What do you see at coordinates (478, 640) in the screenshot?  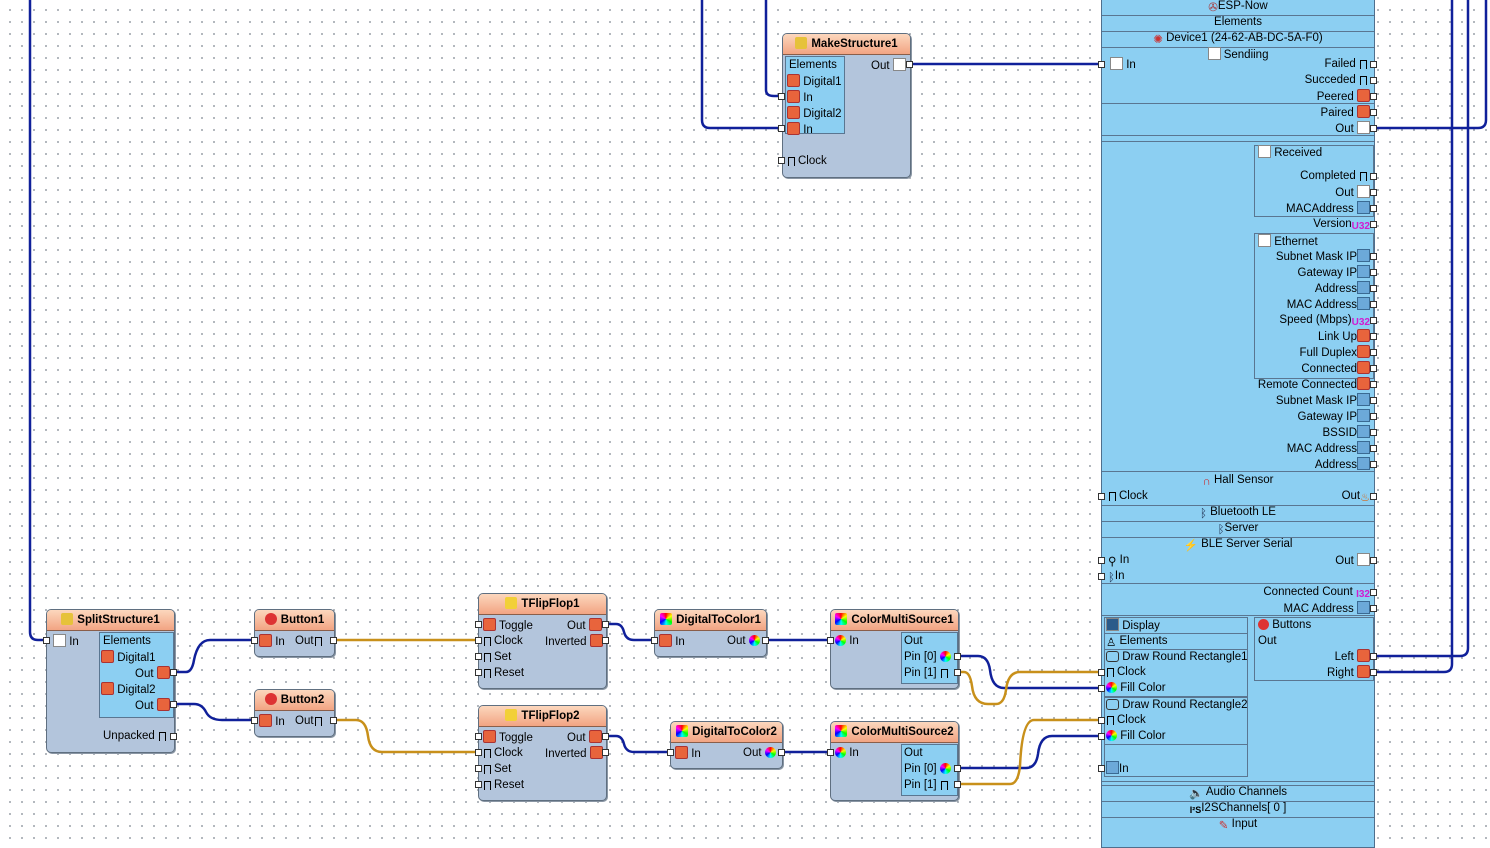 I see `tflipflop1-pin-clock` at bounding box center [478, 640].